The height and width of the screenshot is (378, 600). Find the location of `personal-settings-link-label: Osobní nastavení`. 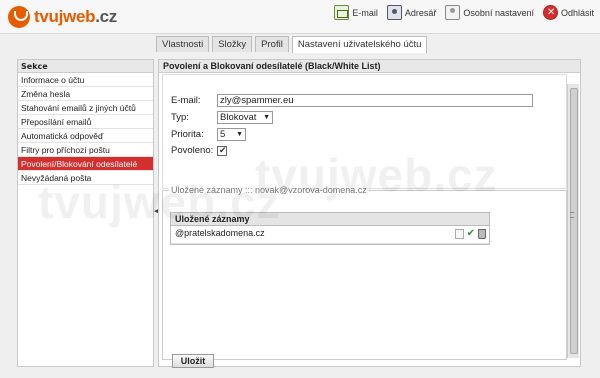

personal-settings-link-label: Osobní nastavení is located at coordinates (498, 12).